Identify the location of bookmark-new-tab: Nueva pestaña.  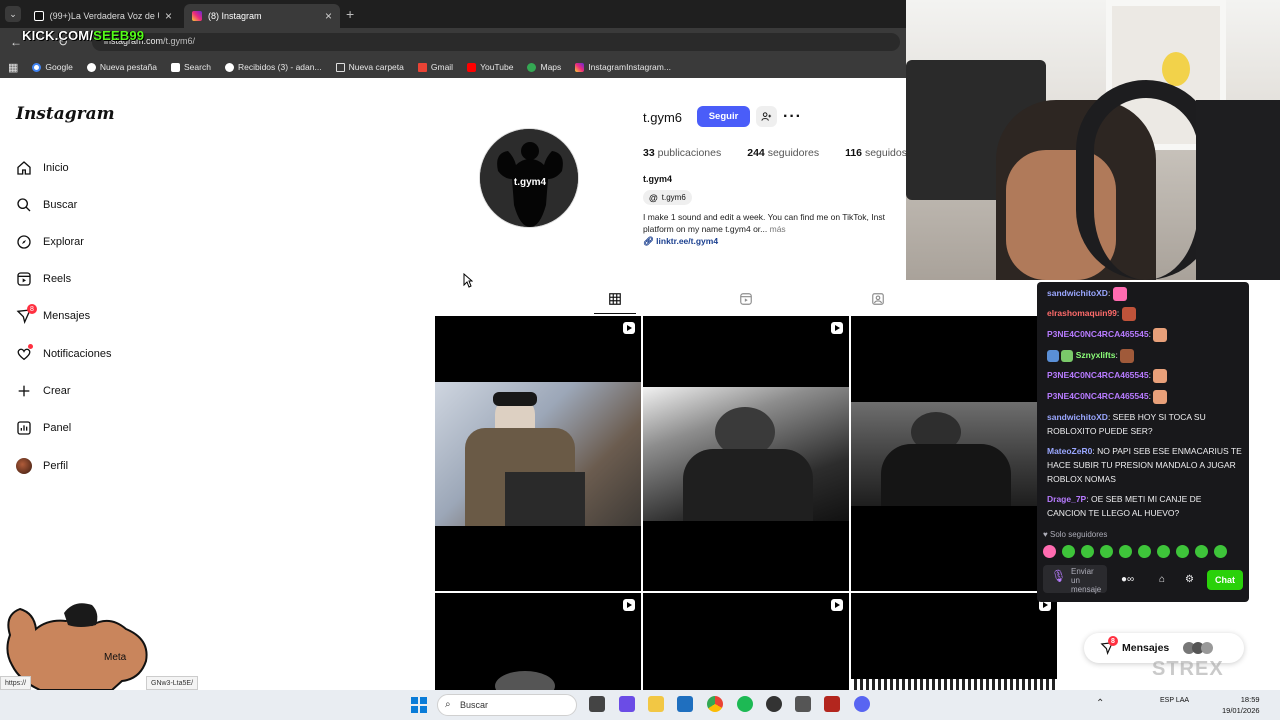
(121, 67).